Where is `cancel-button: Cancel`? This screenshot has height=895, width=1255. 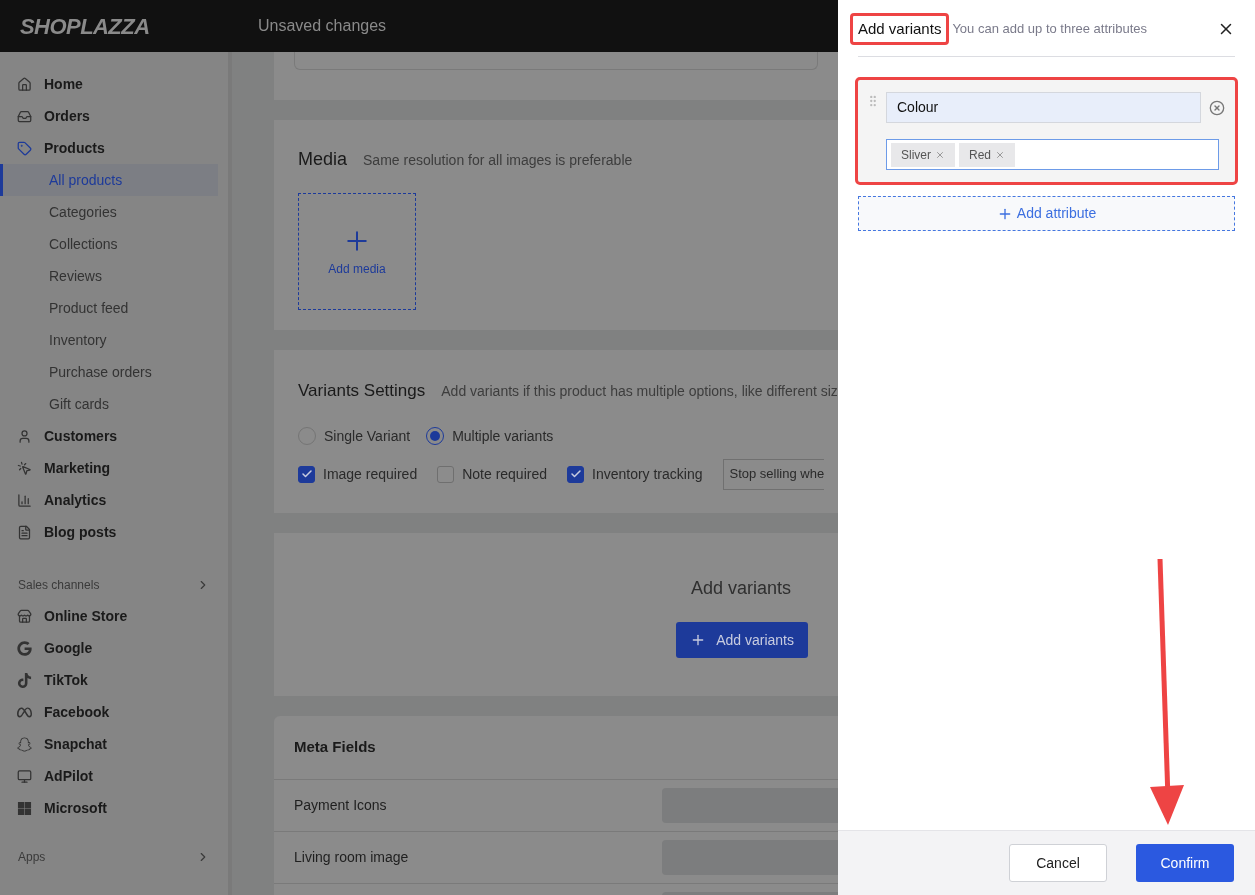
cancel-button: Cancel is located at coordinates (1058, 863).